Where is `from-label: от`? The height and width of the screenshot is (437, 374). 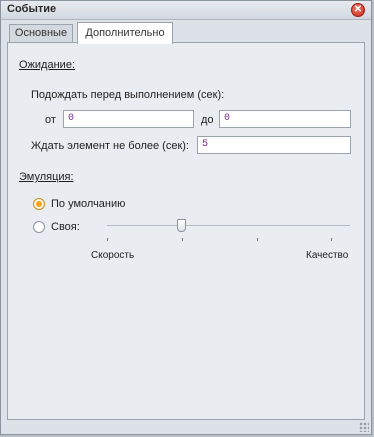
from-label: от is located at coordinates (50, 120).